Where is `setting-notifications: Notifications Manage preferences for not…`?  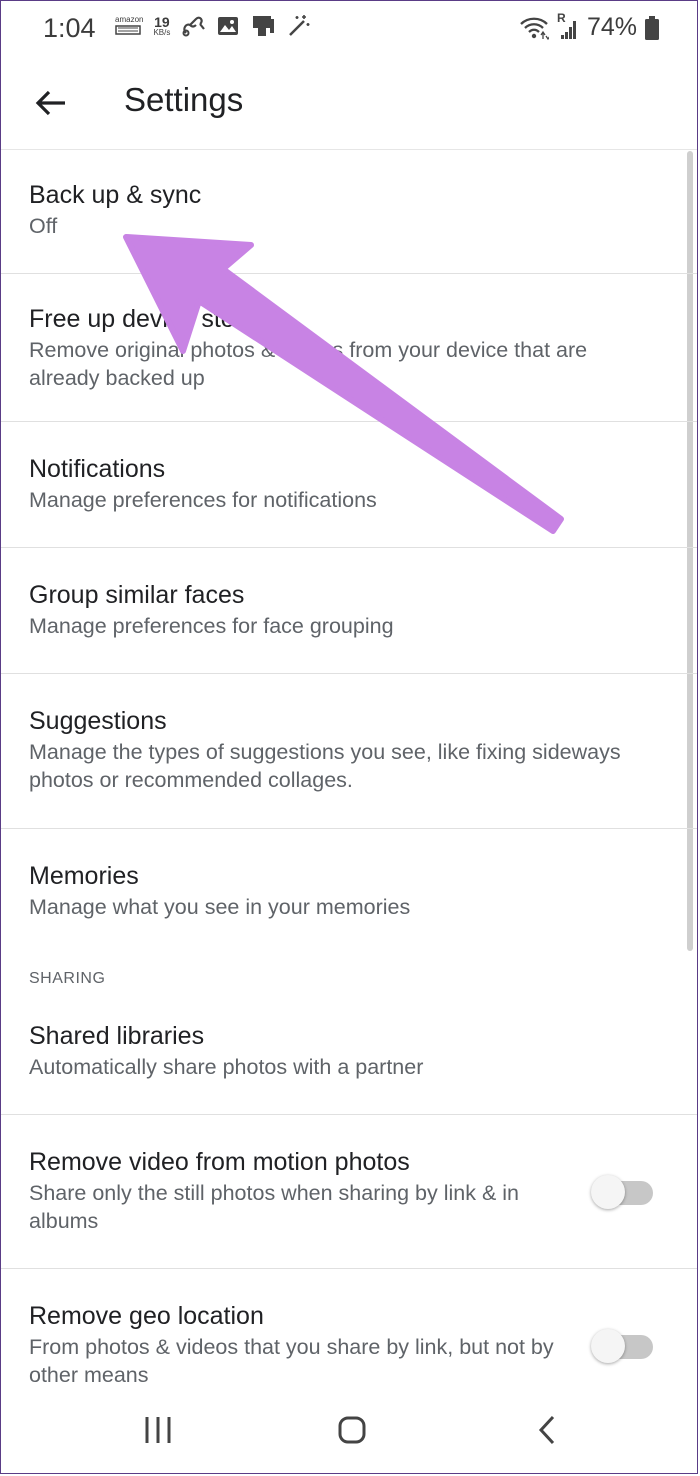 setting-notifications: Notifications Manage preferences for not… is located at coordinates (349, 485).